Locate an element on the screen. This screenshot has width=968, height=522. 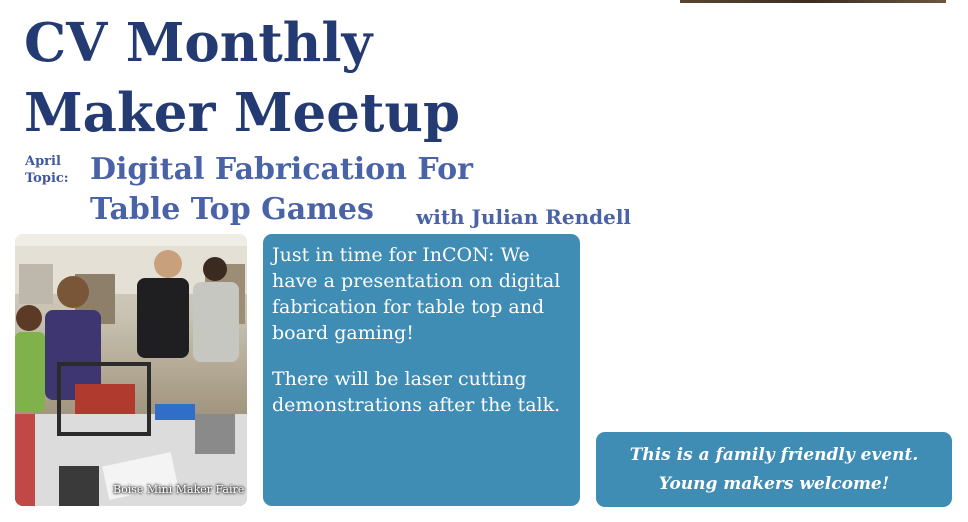
page-title: CV Monthly Maker Meetup is located at coordinates (242, 78).